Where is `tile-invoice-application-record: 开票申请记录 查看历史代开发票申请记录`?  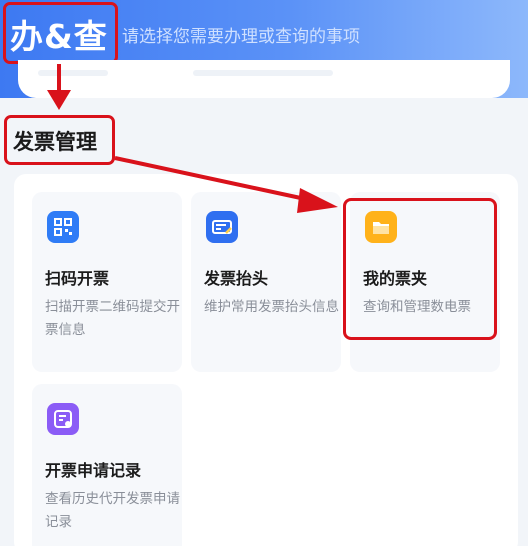 tile-invoice-application-record: 开票申请记录 查看历史代开发票申请记录 is located at coordinates (107, 465).